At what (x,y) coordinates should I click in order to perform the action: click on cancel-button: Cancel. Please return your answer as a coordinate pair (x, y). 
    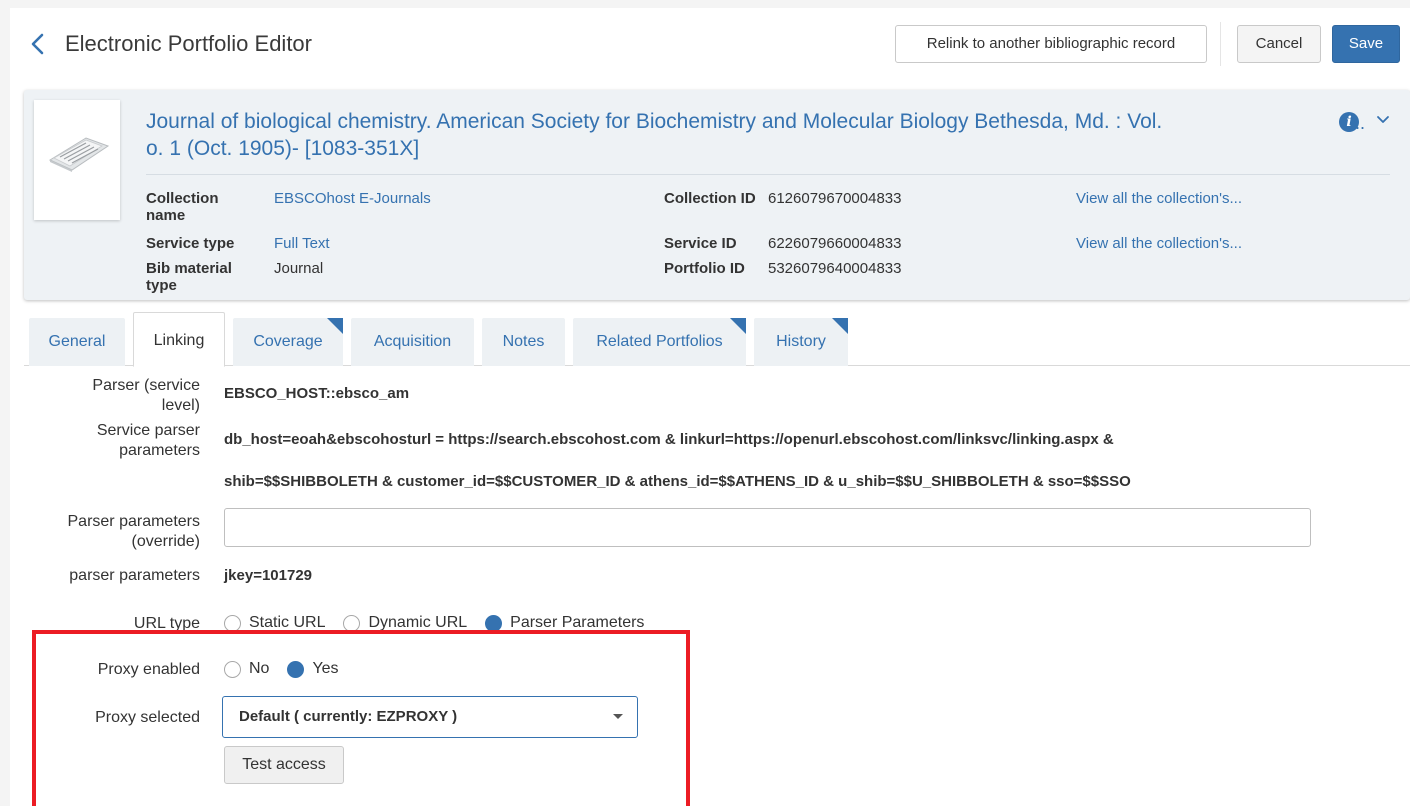
    Looking at the image, I should click on (1279, 44).